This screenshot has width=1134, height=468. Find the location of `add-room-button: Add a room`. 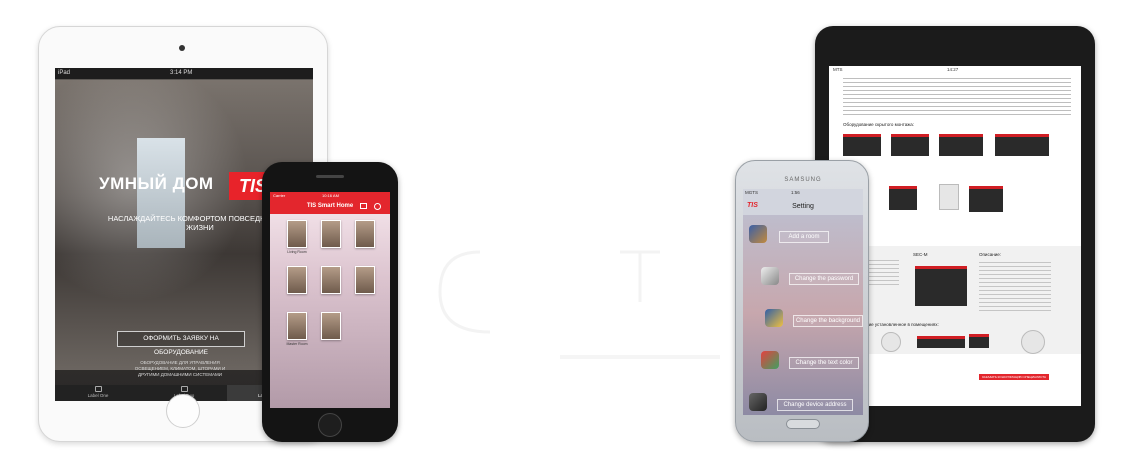

add-room-button: Add a room is located at coordinates (804, 237).